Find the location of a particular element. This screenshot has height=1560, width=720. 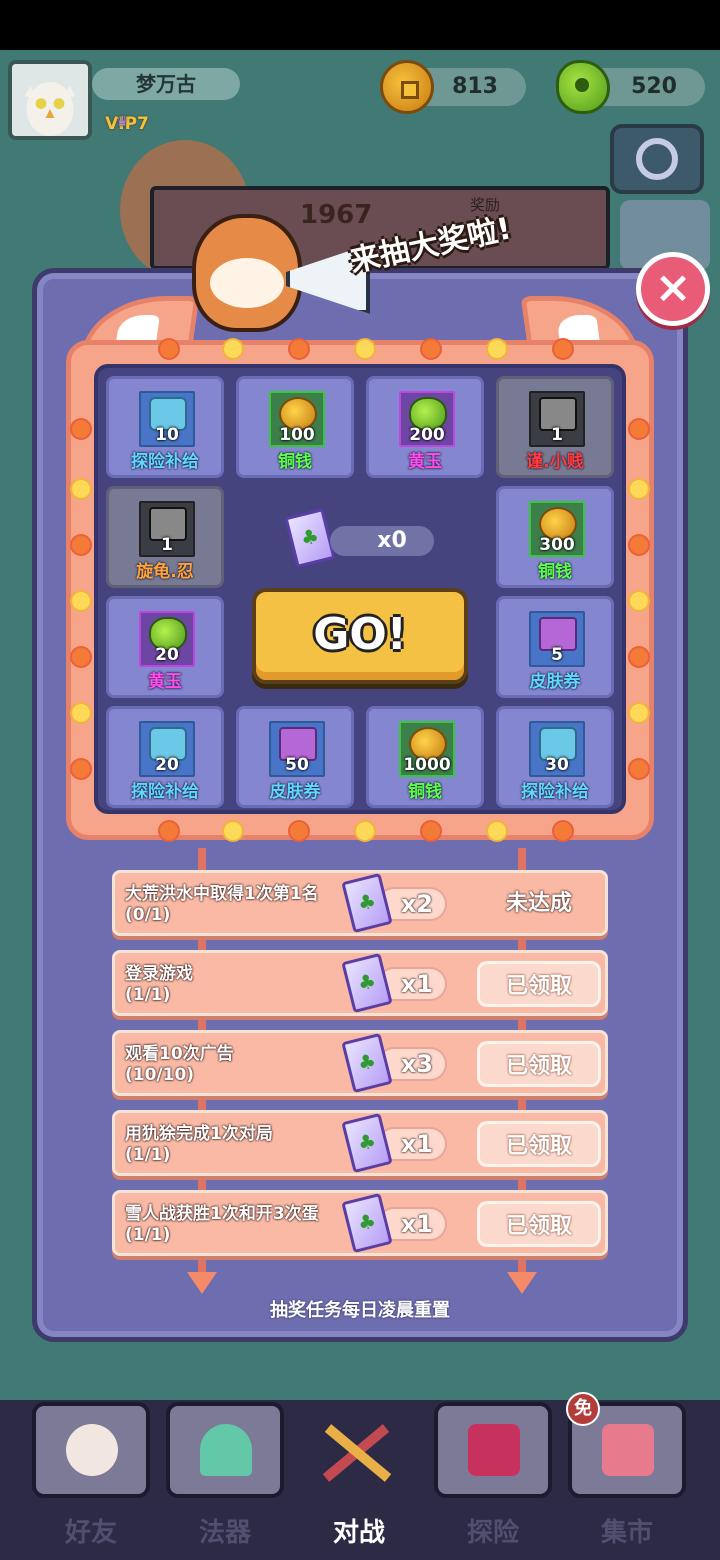

jade-icon is located at coordinates (583, 87).